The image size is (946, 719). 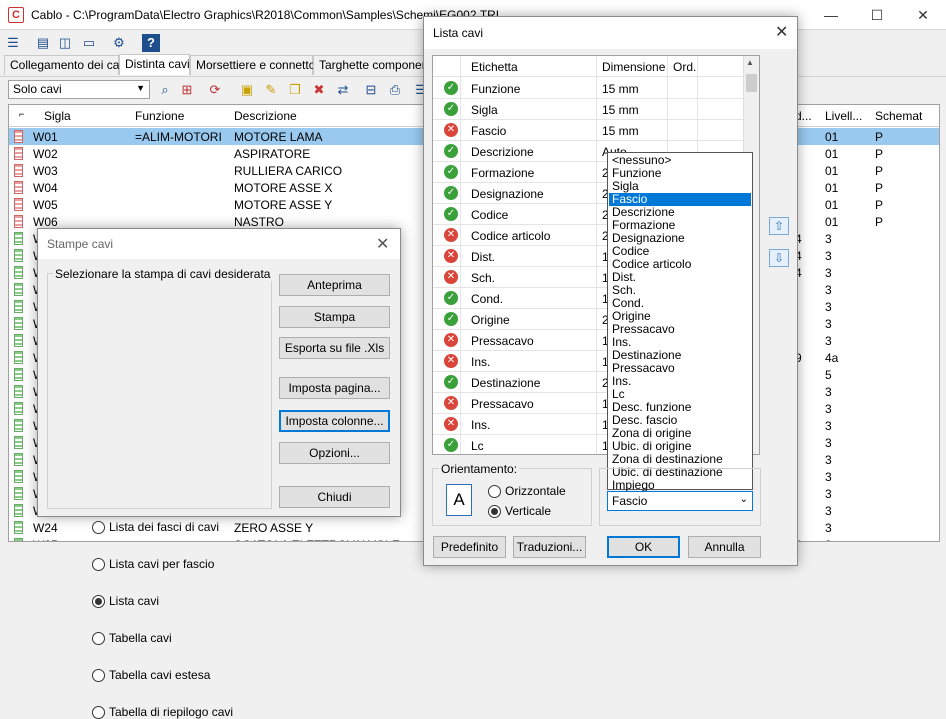 I want to click on column-select-combo: Fascio ⌄, so click(x=680, y=501).